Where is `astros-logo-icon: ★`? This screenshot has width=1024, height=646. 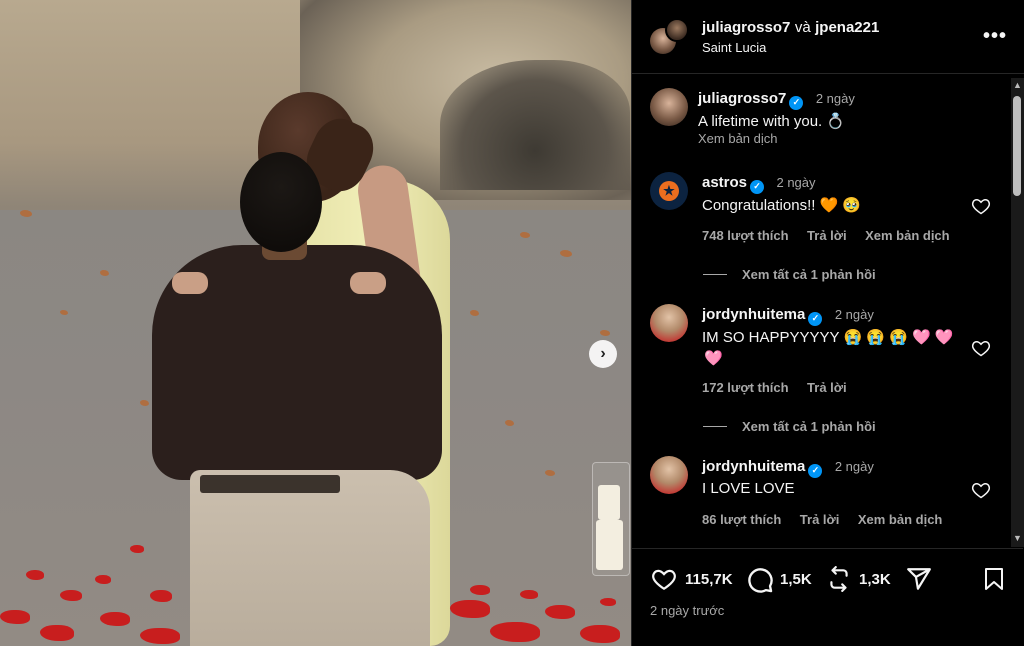 astros-logo-icon: ★ is located at coordinates (669, 191).